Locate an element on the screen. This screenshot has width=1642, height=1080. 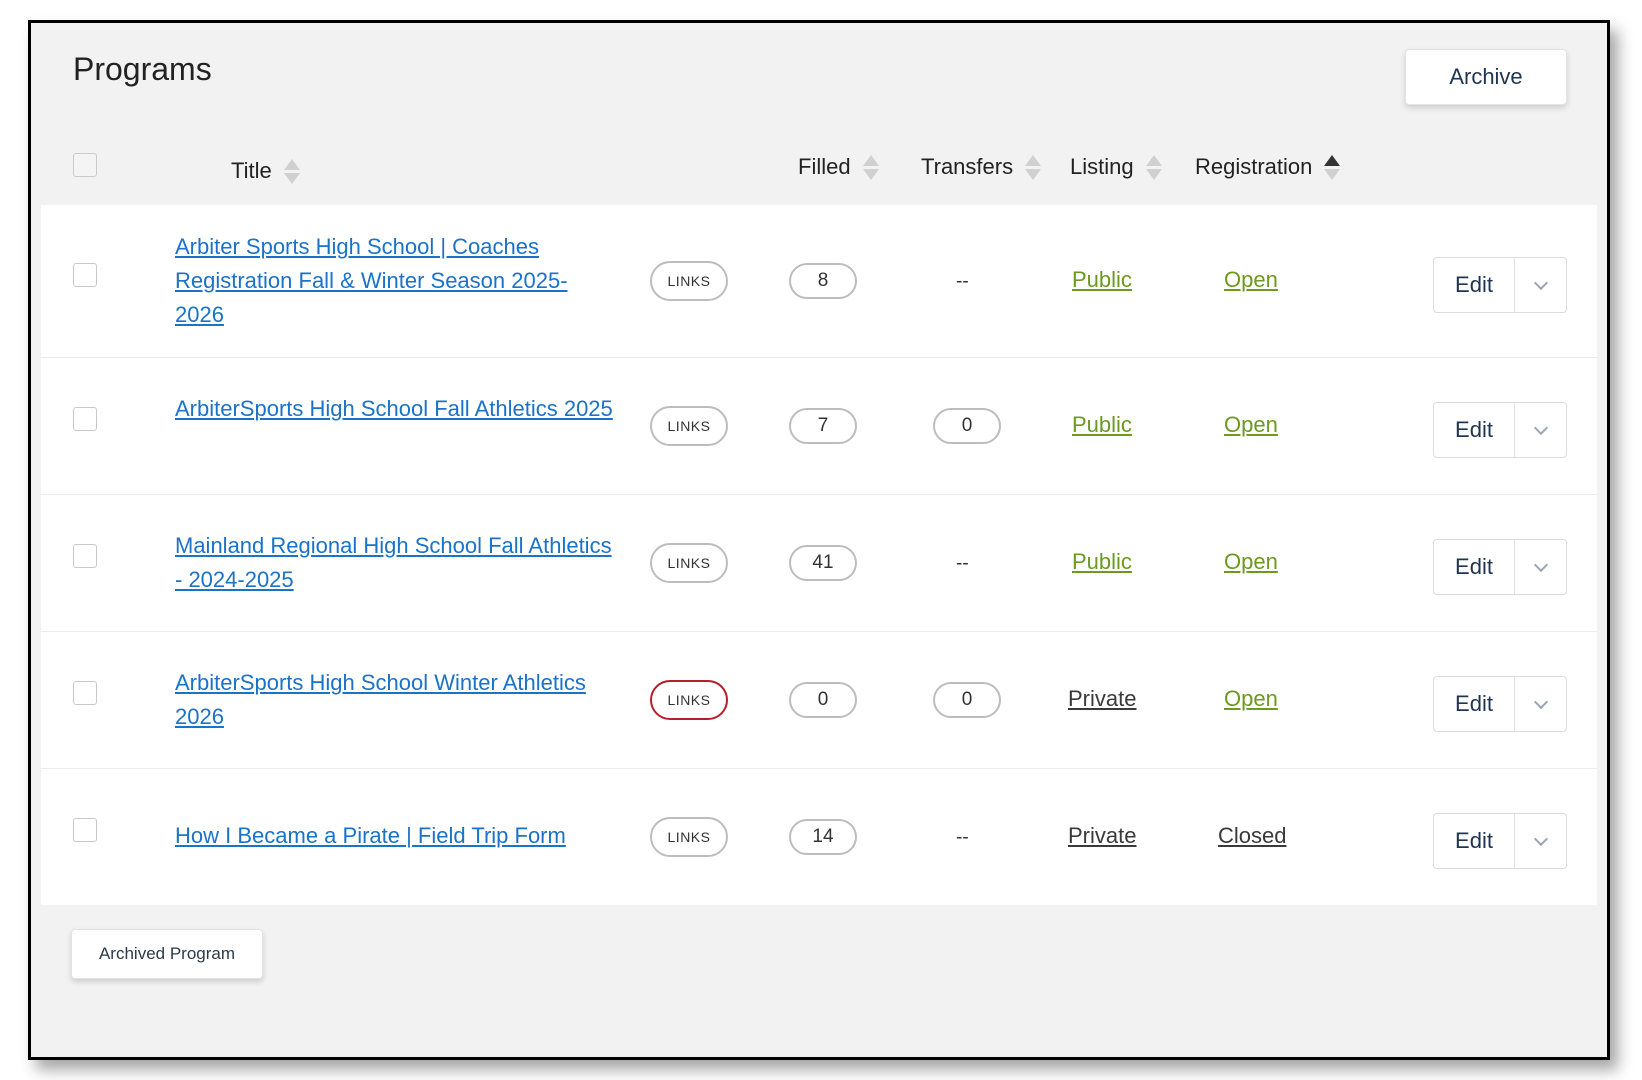
page-title: Programs is located at coordinates (142, 69).